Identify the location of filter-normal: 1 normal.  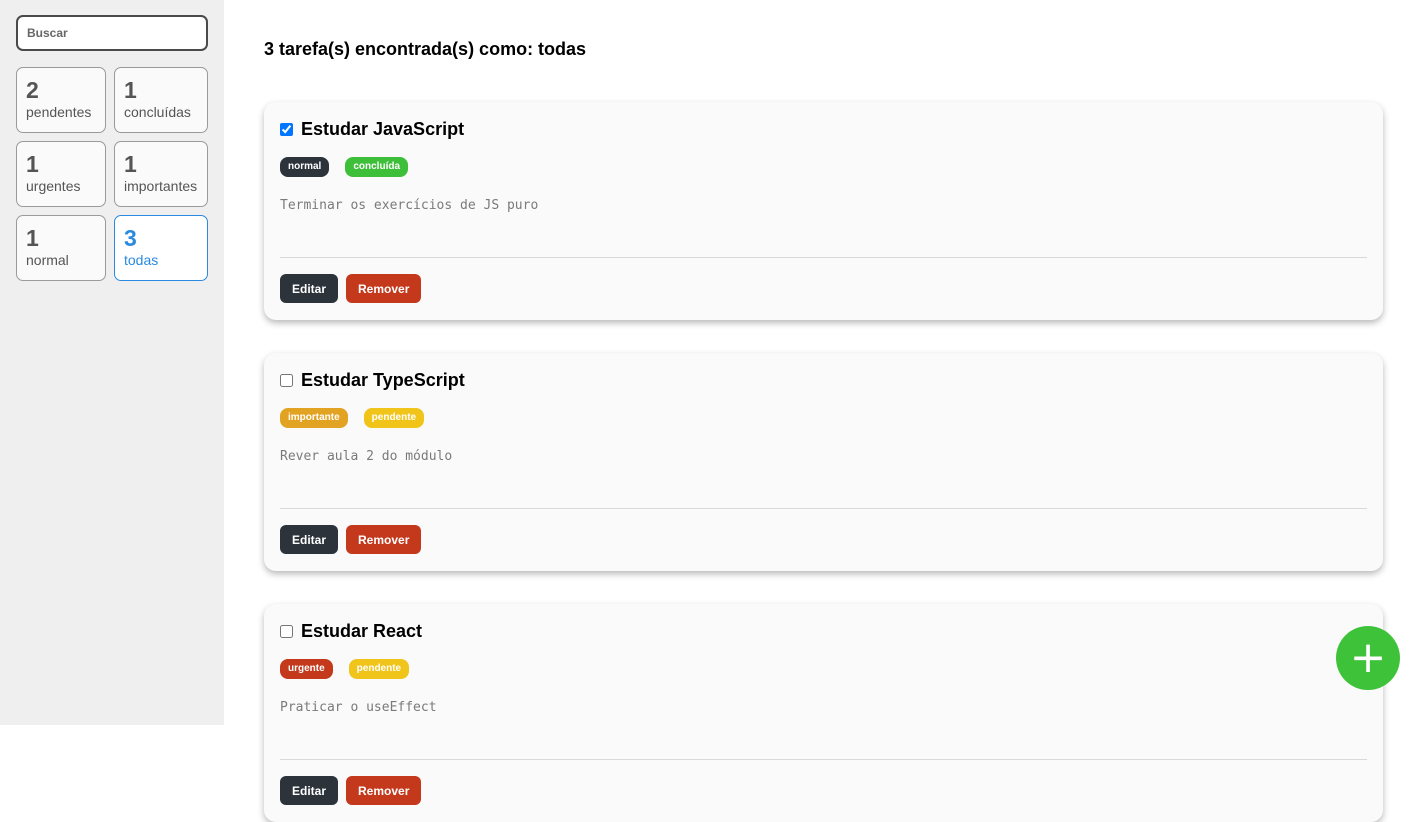
(61, 248).